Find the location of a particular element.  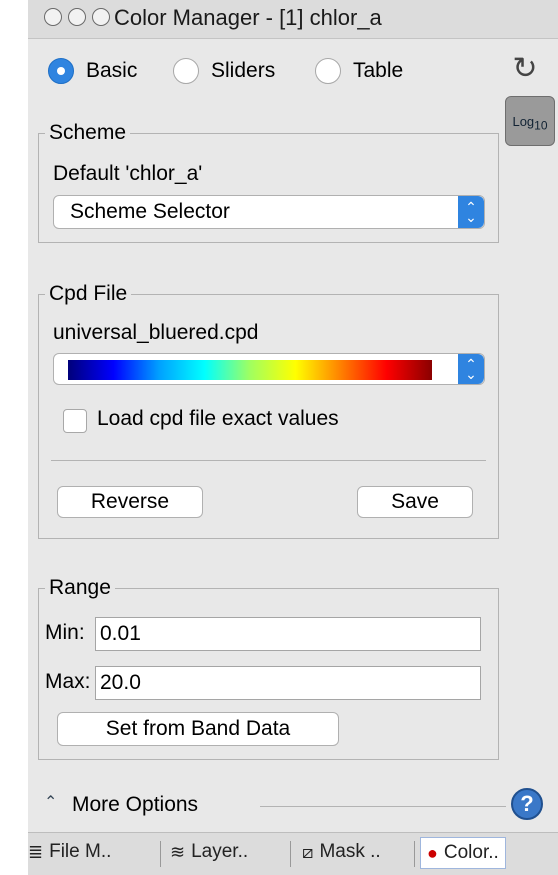

radio-sliders: Sliders is located at coordinates (224, 71).